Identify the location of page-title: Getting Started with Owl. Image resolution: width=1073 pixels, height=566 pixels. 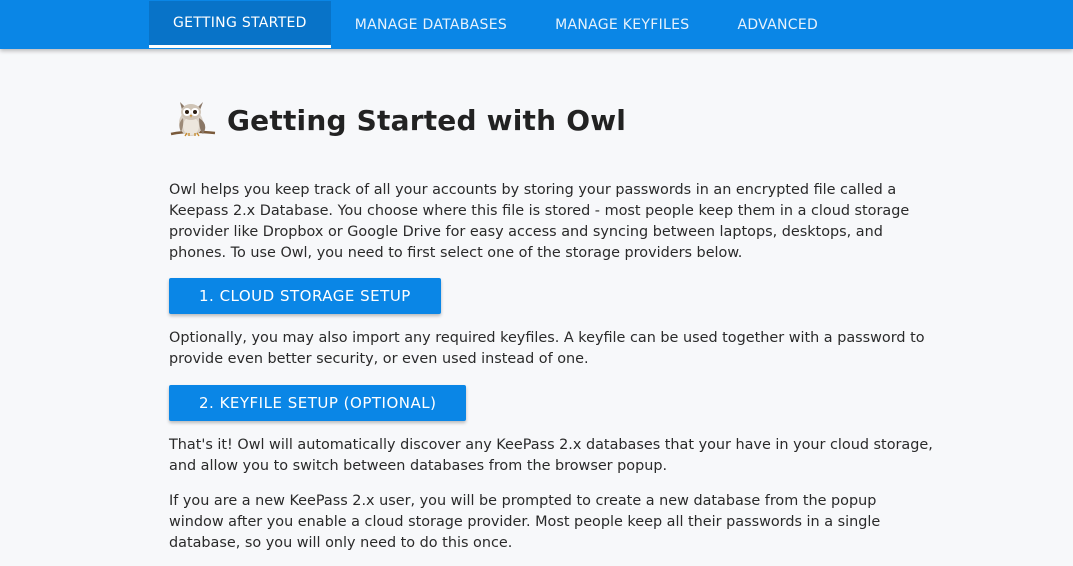
(427, 120).